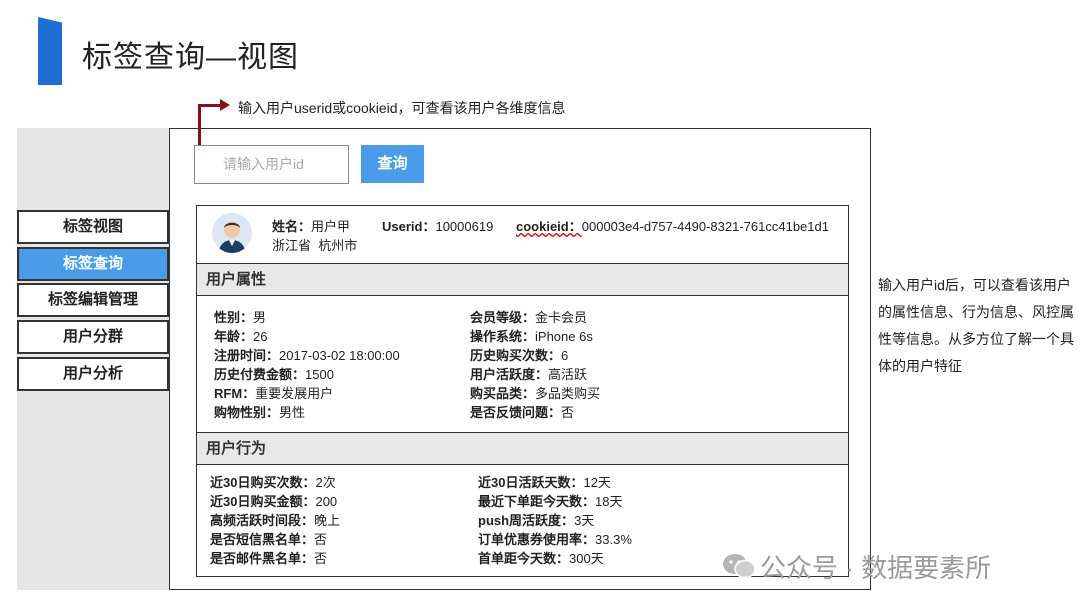 Image resolution: width=1080 pixels, height=608 pixels. What do you see at coordinates (541, 558) in the screenshot?
I see `behavior-row: 首单距今天数：300天` at bounding box center [541, 558].